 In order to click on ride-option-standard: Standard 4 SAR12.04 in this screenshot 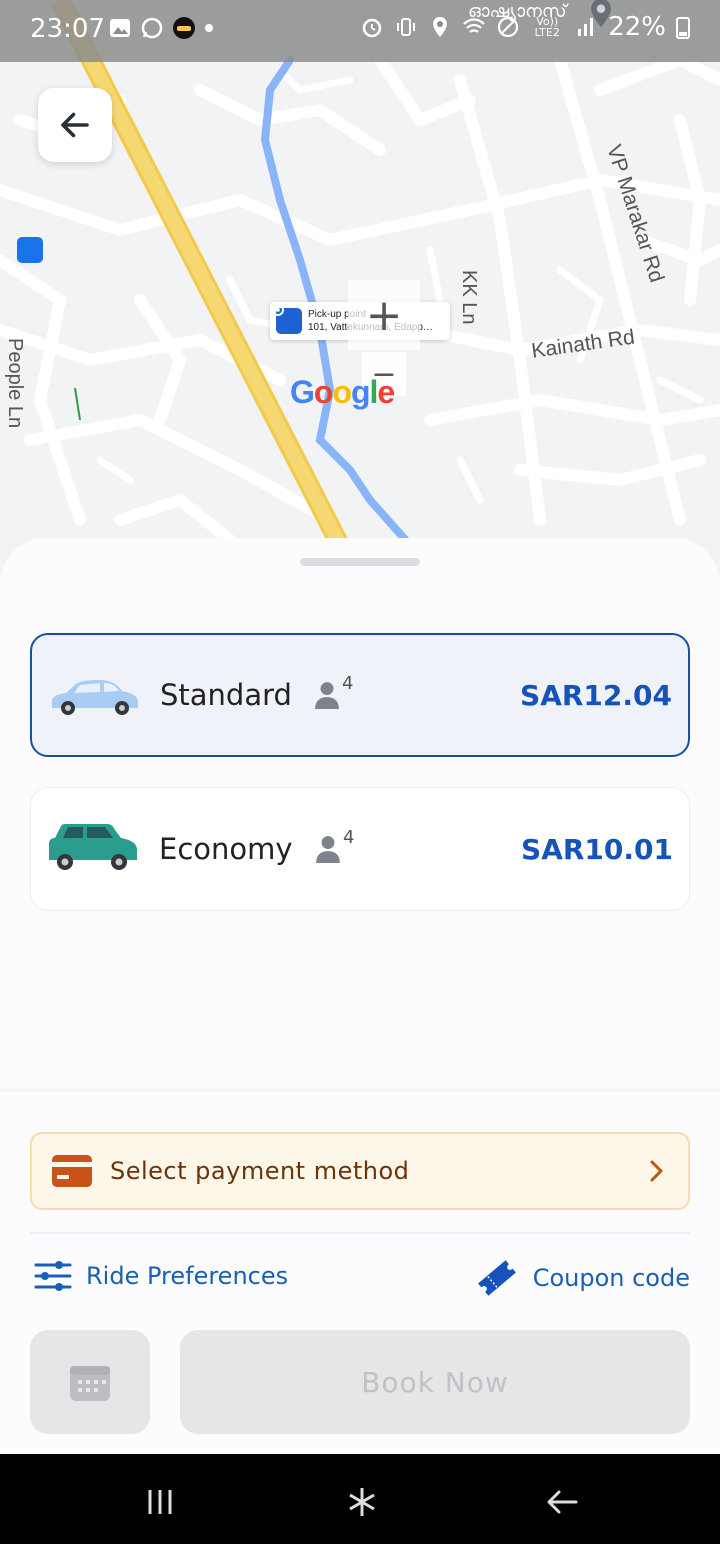, I will do `click(360, 695)`.